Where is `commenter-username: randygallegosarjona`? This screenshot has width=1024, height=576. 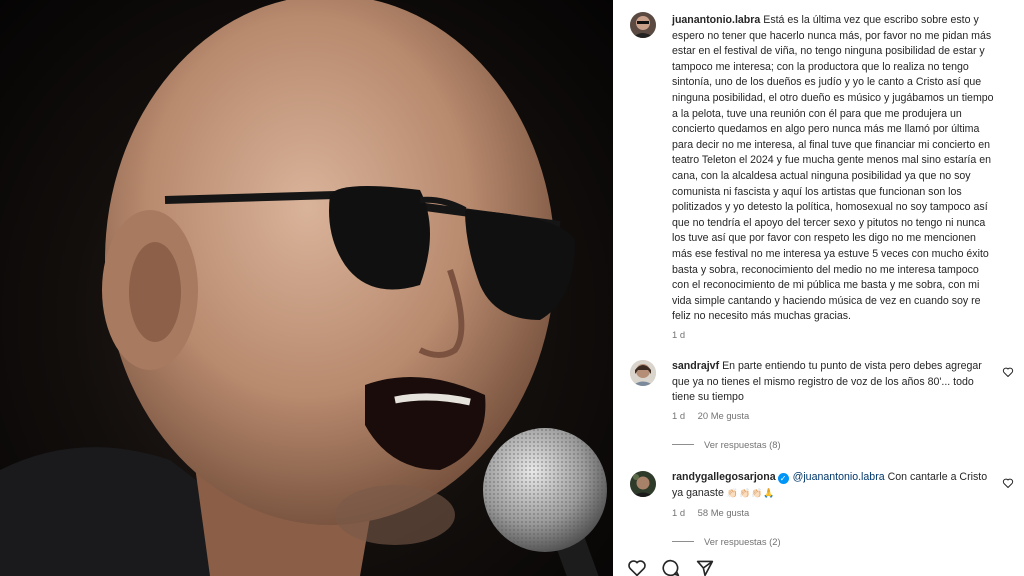
commenter-username: randygallegosarjona is located at coordinates (724, 477).